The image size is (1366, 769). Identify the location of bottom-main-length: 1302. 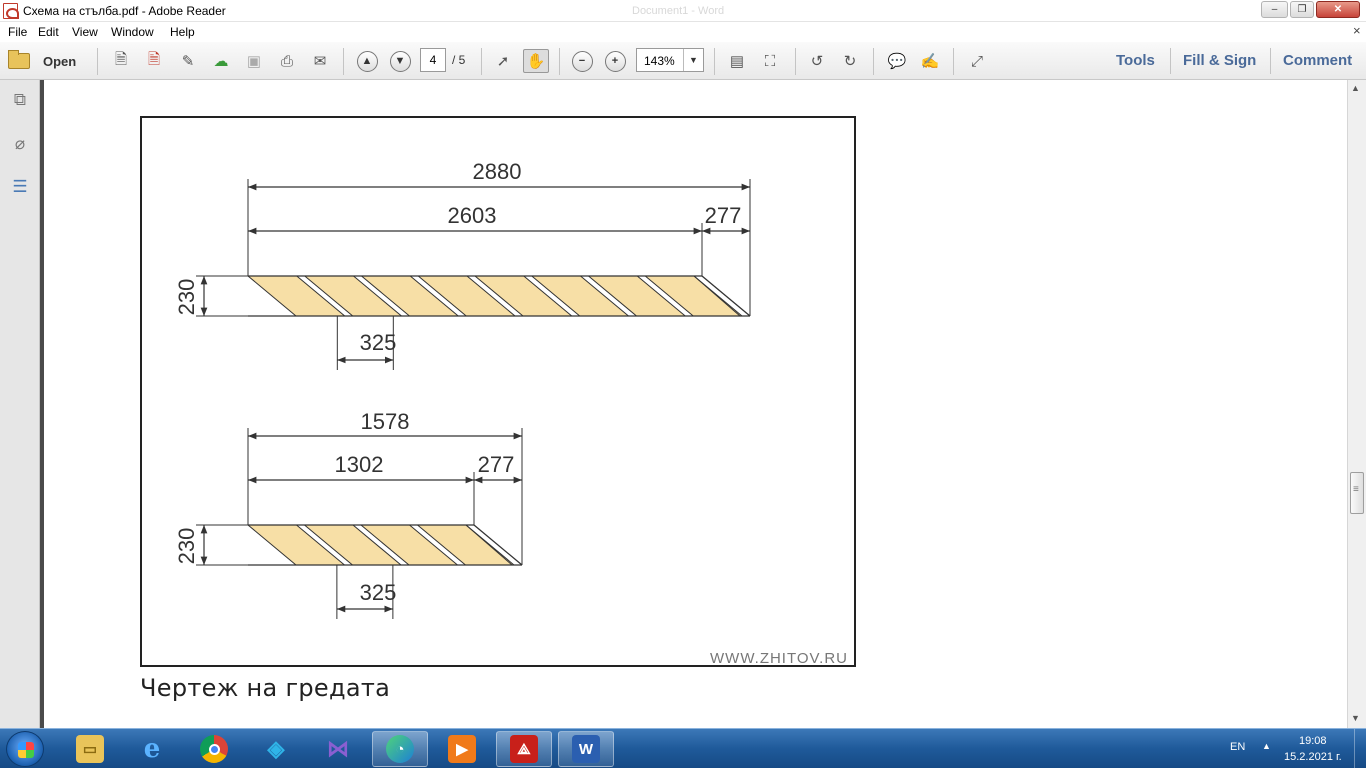
(359, 464).